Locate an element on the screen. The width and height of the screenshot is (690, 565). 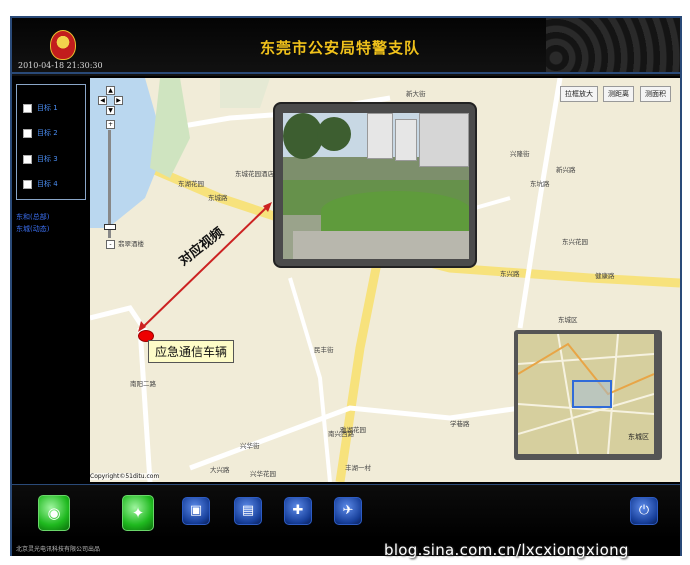
street-label: 新大街 is located at coordinates (416, 94).